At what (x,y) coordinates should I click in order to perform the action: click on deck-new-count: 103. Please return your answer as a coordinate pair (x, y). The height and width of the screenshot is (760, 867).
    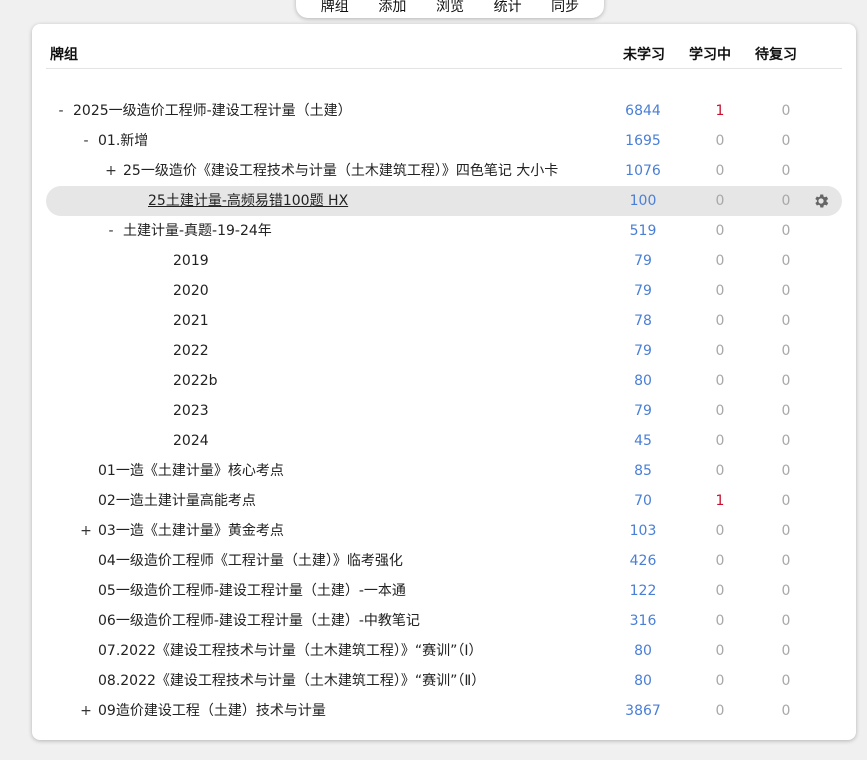
    Looking at the image, I should click on (643, 531).